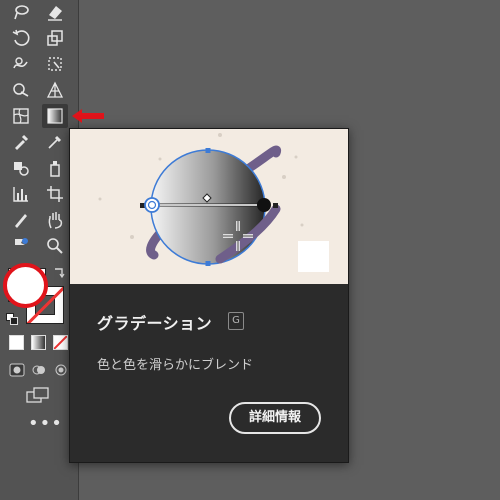 Image resolution: width=500 pixels, height=500 pixels. Describe the element at coordinates (45, 424) in the screenshot. I see `more-tools-button: •••` at that location.